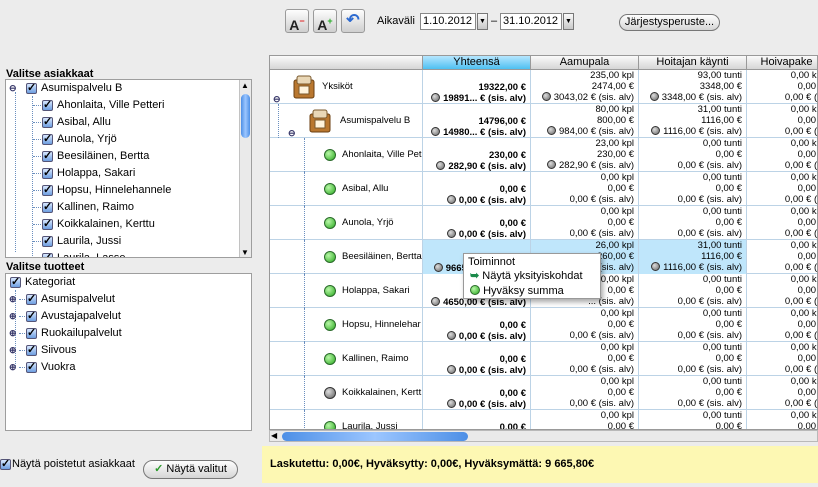 Image resolution: width=818 pixels, height=487 pixels. Describe the element at coordinates (448, 21) in the screenshot. I see `date-start-field: 1.10.2012` at that location.